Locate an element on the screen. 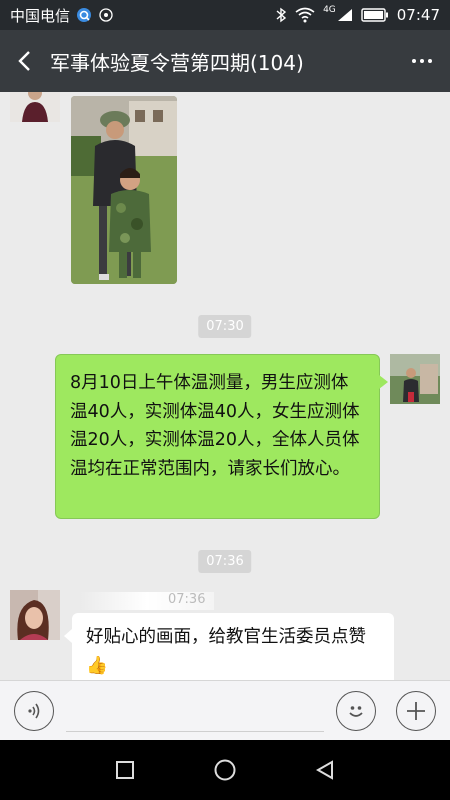 This screenshot has width=450, height=800. square-icon is located at coordinates (125, 770).